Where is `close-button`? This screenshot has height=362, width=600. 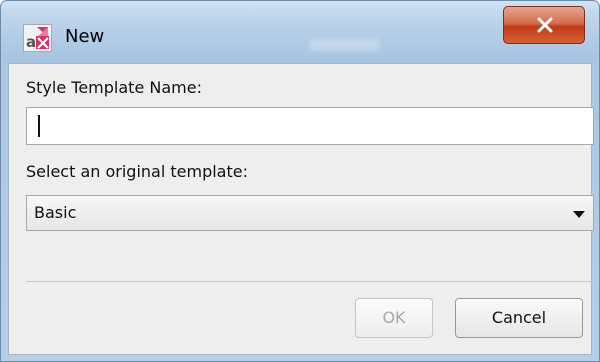
close-button is located at coordinates (544, 25).